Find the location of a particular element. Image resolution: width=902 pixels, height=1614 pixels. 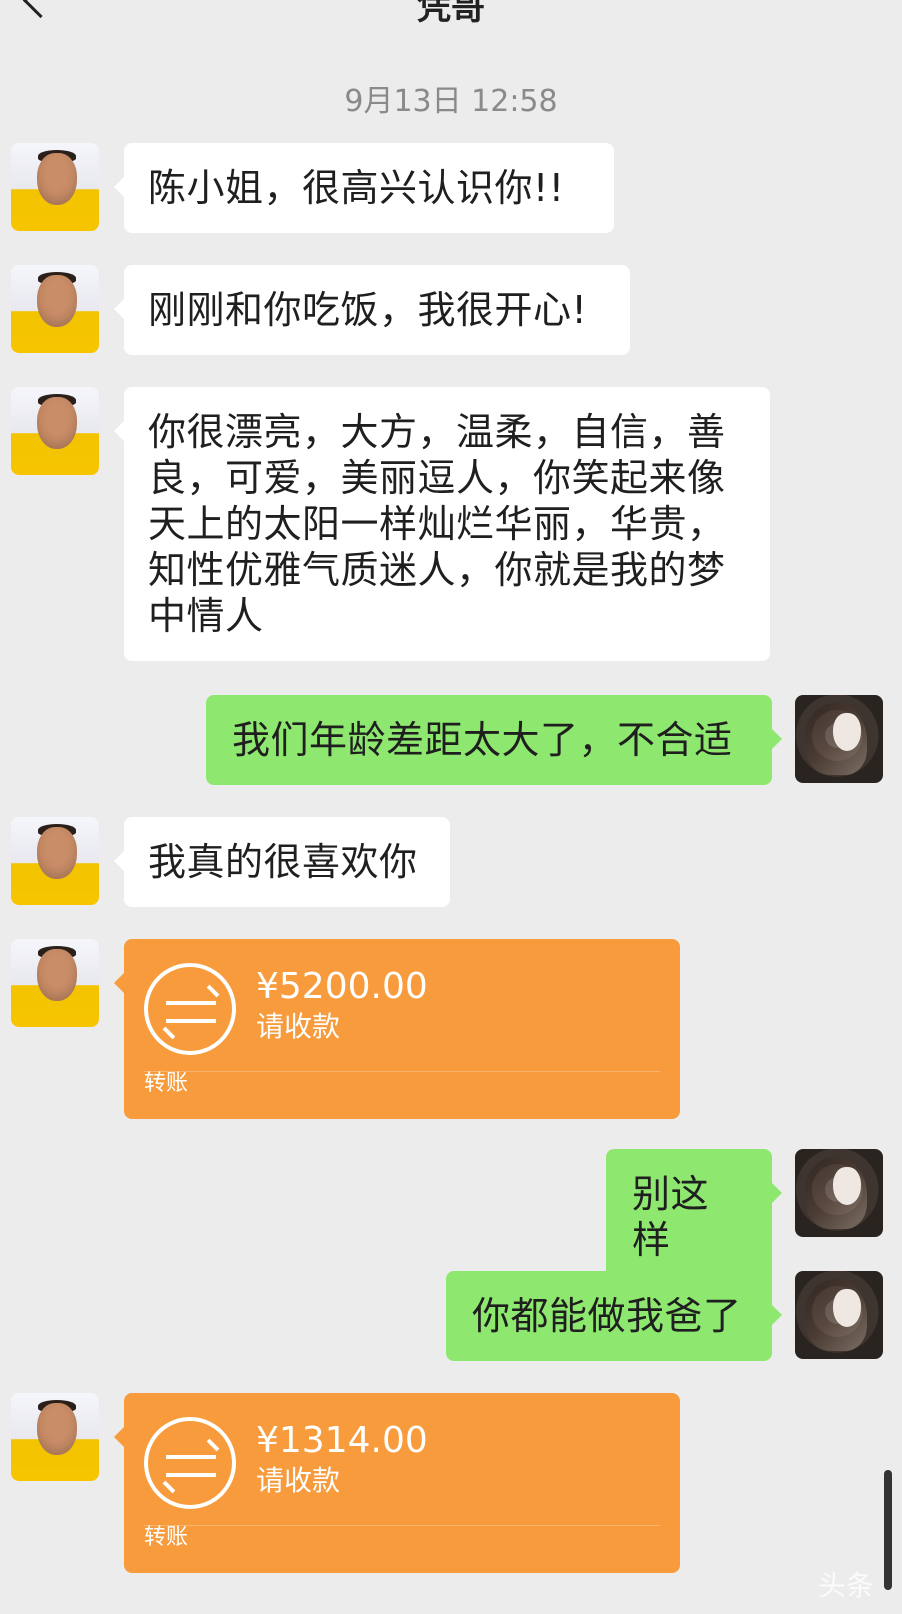

chat-message-row: 别这样 is located at coordinates (451, 1217).